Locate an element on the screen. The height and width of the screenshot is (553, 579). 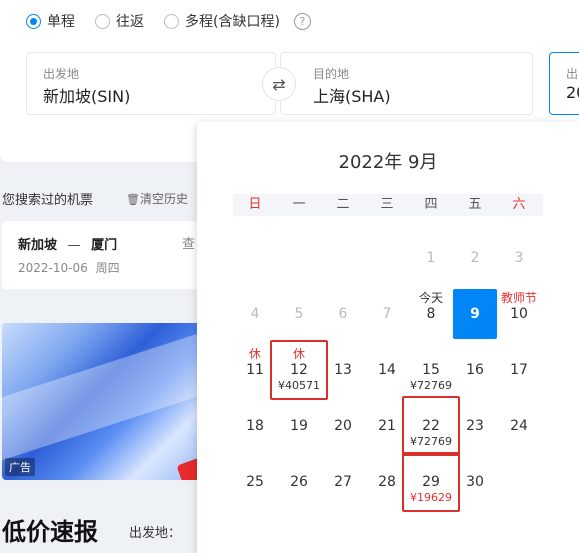
recent-route: 新加坡 — 厦门 is located at coordinates (67, 243).